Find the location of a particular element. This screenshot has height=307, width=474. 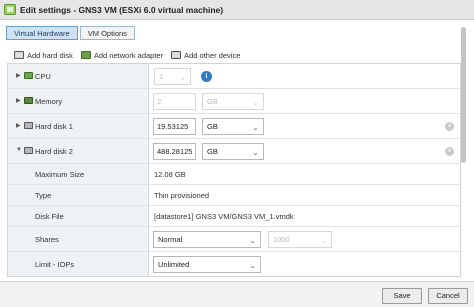

maximum-size-label: Maximum Size is located at coordinates (60, 174).